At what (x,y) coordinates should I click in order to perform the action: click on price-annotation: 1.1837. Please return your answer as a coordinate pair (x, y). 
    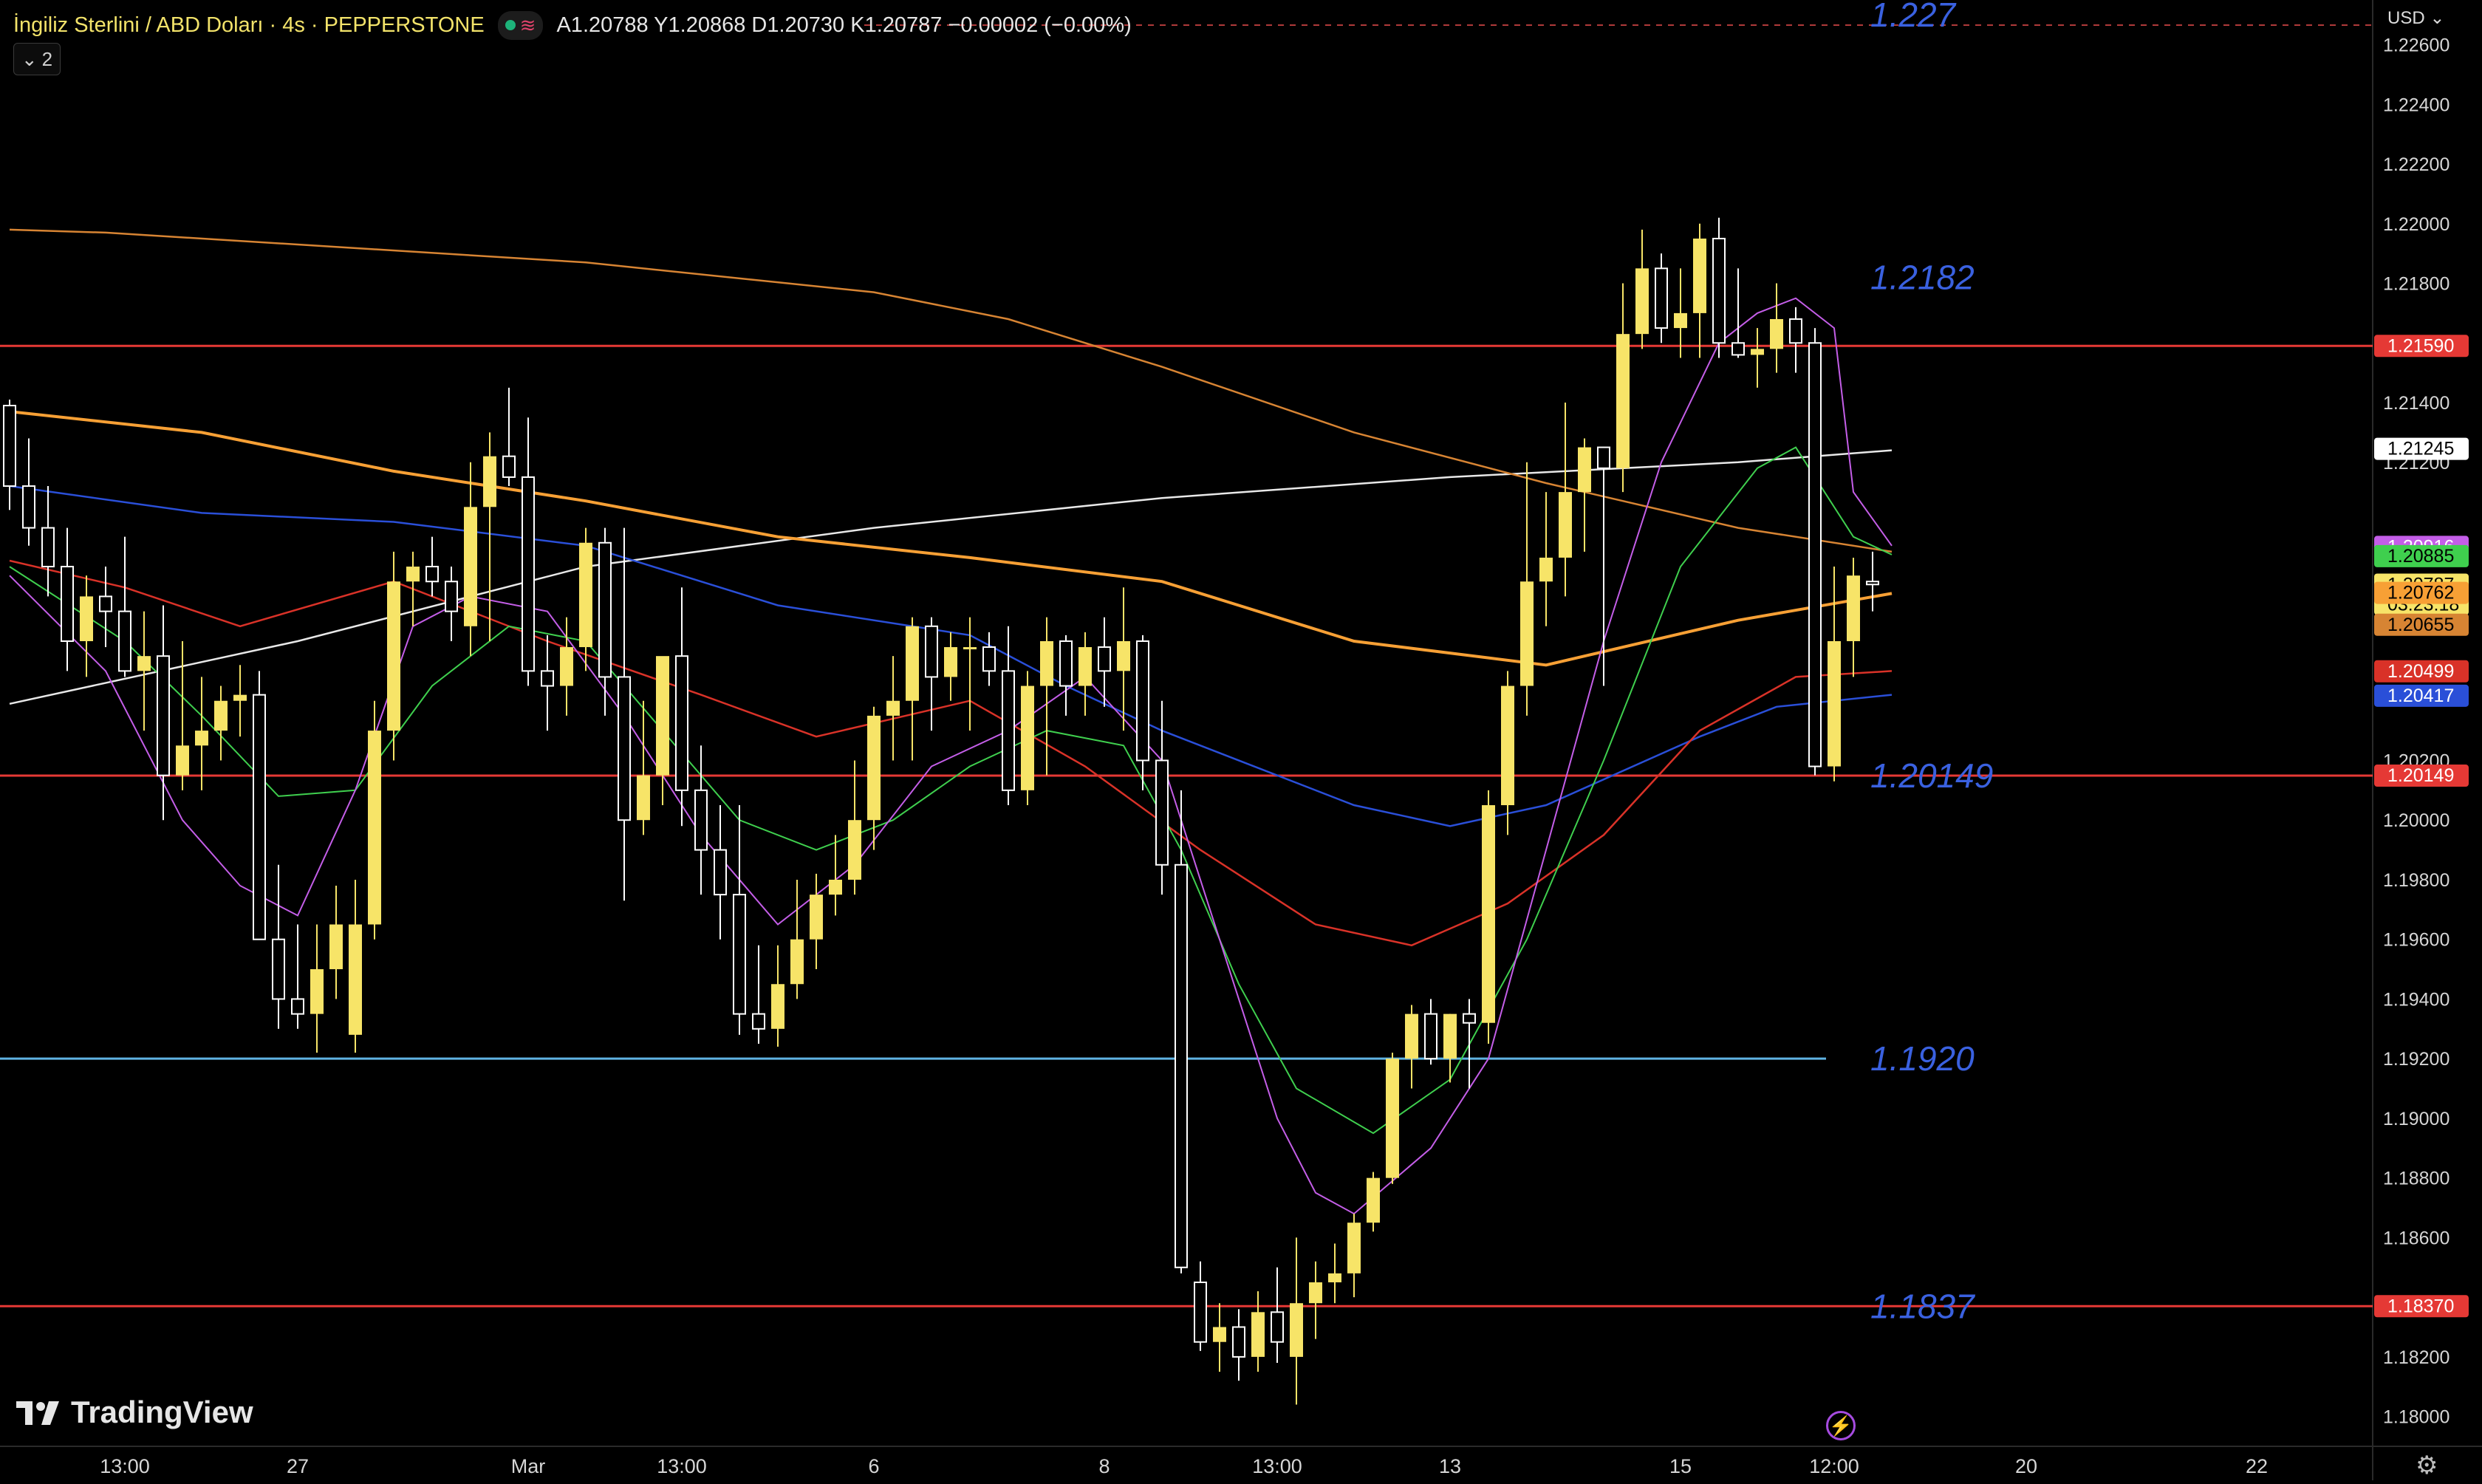
    Looking at the image, I should click on (1922, 1306).